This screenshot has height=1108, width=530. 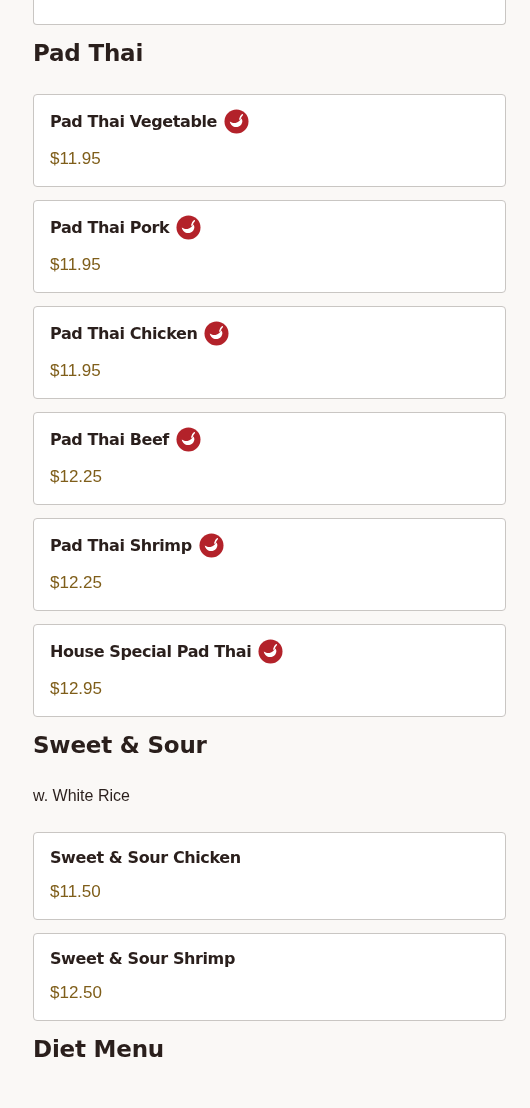 I want to click on item-name: Pad Thai Shrimp, so click(x=121, y=545).